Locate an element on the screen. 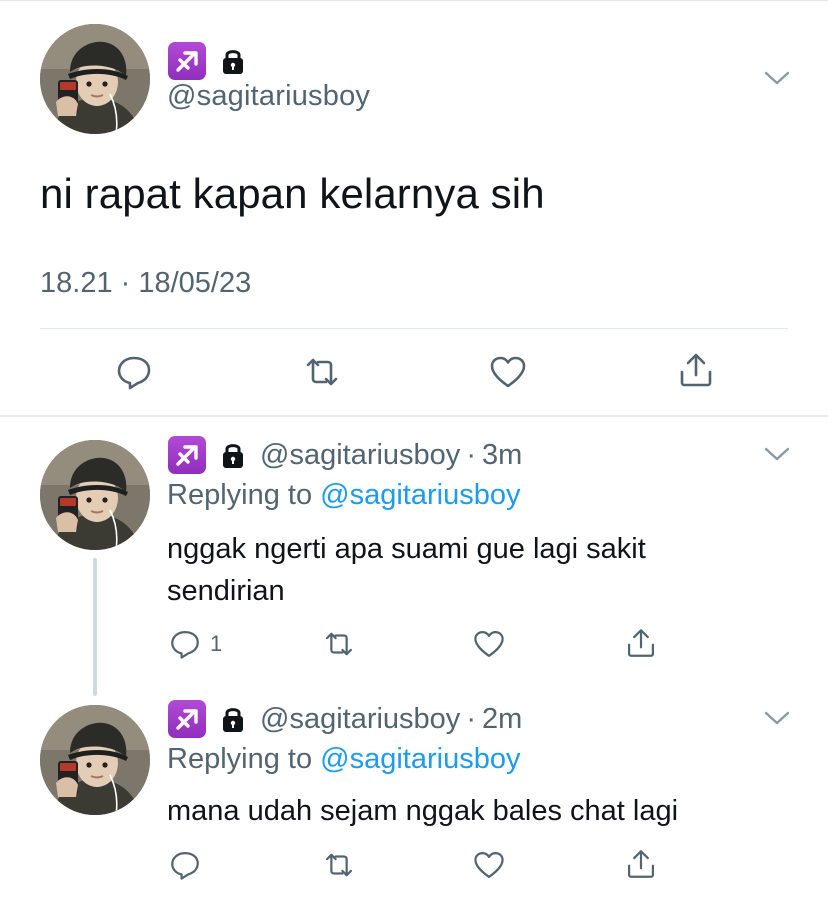  reply-header: @sagitariusboy · 3m is located at coordinates (345, 455).